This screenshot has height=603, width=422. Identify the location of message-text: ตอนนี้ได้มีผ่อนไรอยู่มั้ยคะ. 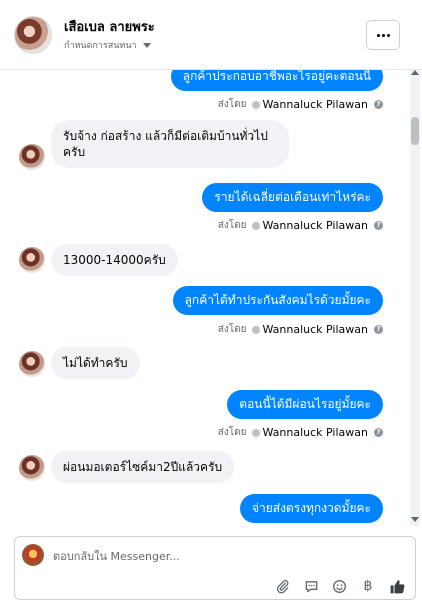
(305, 404).